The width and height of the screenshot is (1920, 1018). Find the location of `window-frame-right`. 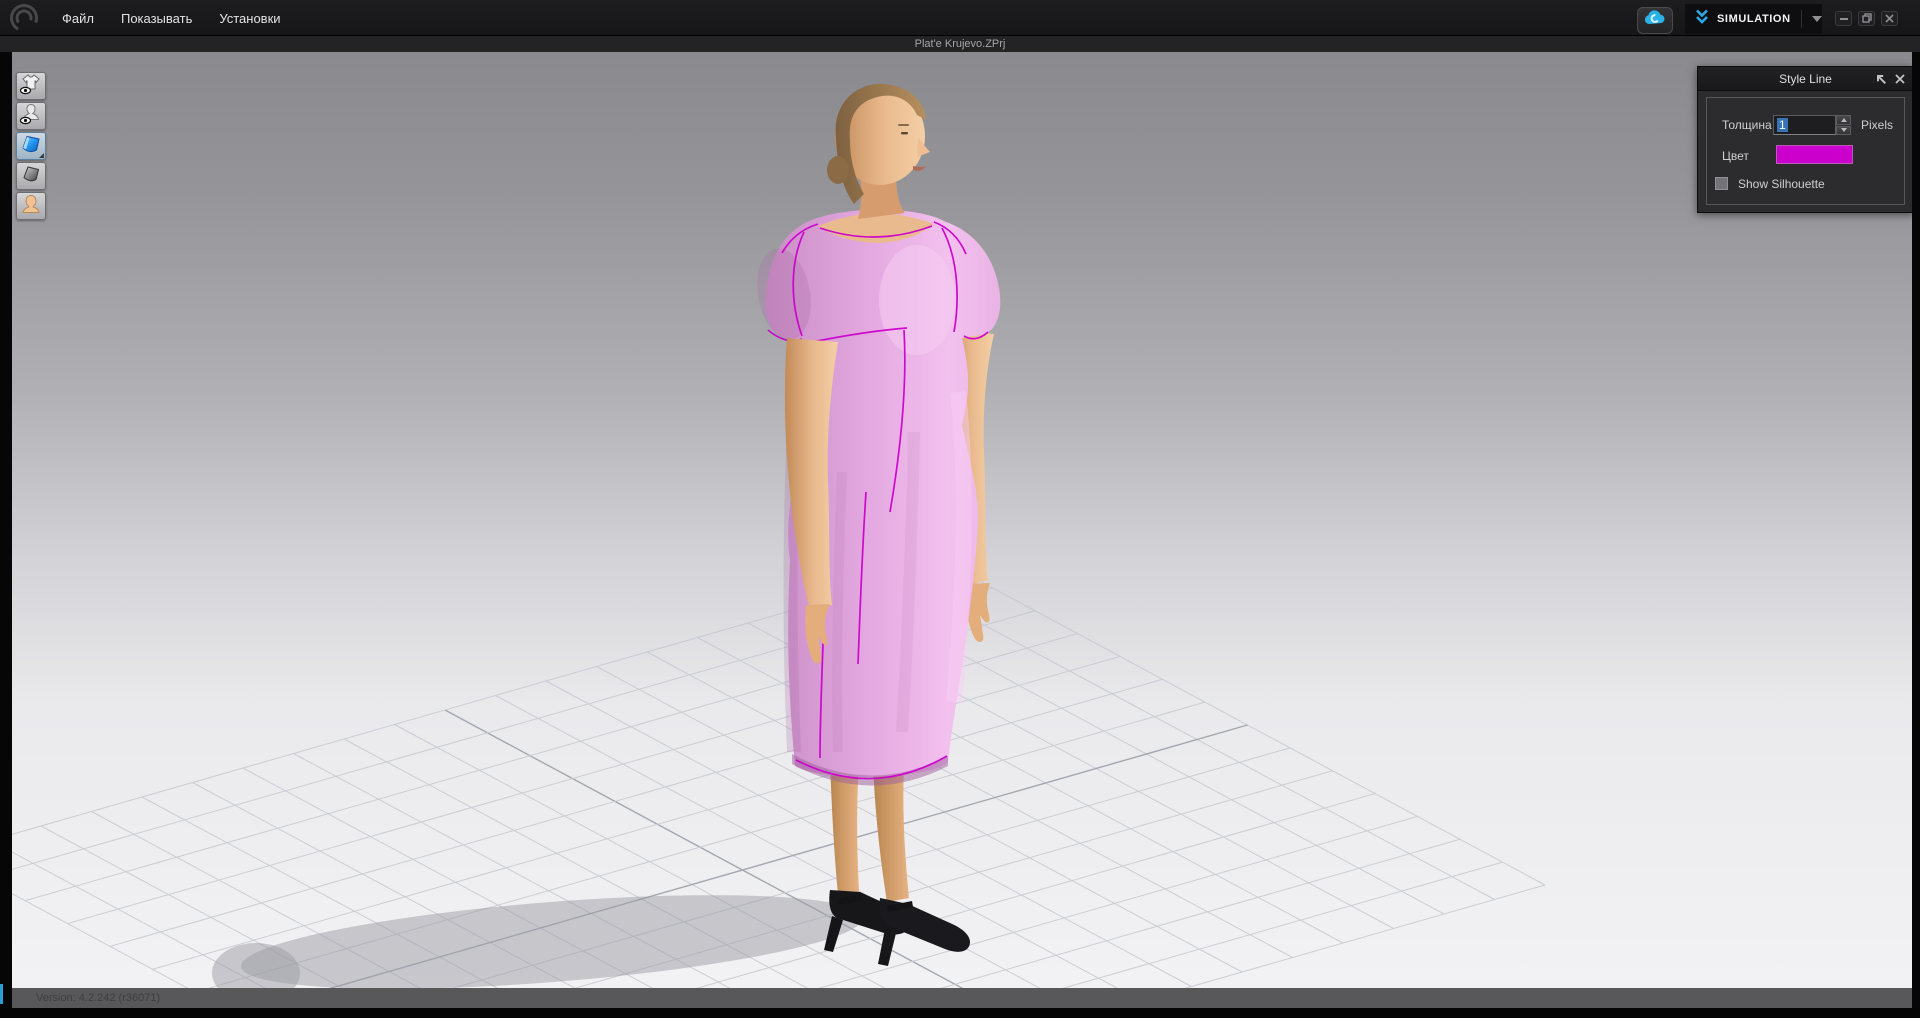

window-frame-right is located at coordinates (1916, 530).